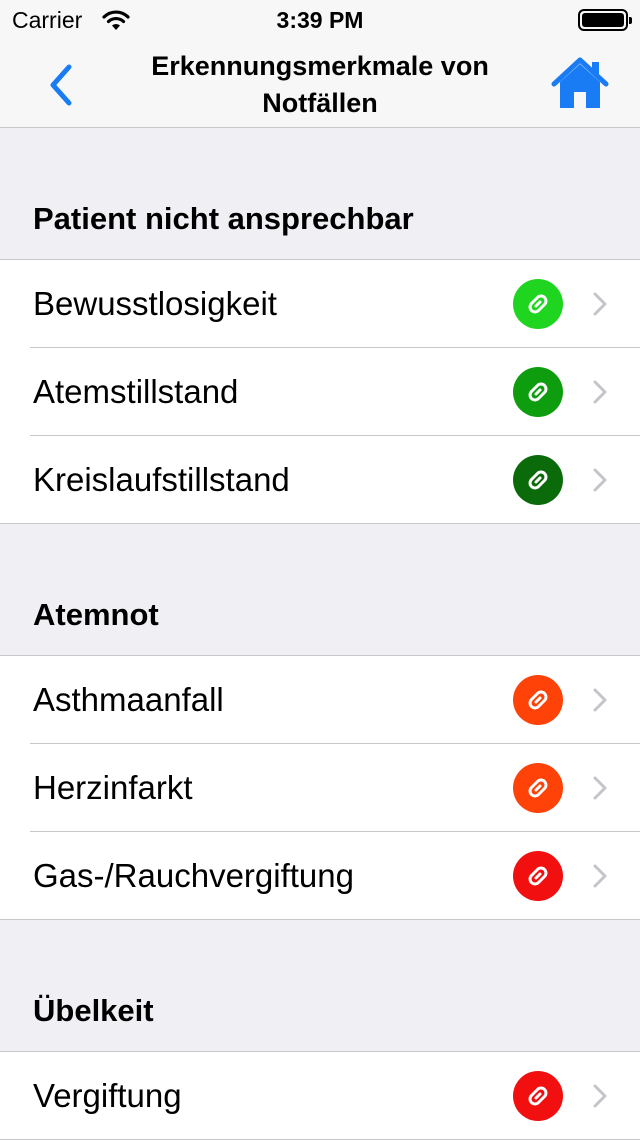 This screenshot has width=640, height=1140. What do you see at coordinates (320, 392) in the screenshot?
I see `list-row: Atemstillstand` at bounding box center [320, 392].